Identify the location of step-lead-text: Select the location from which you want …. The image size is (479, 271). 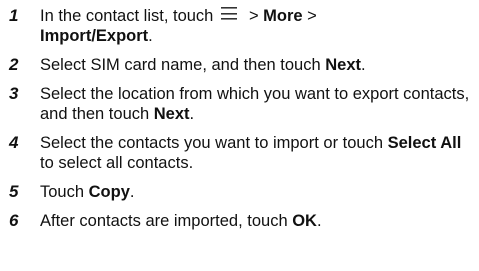
(255, 104).